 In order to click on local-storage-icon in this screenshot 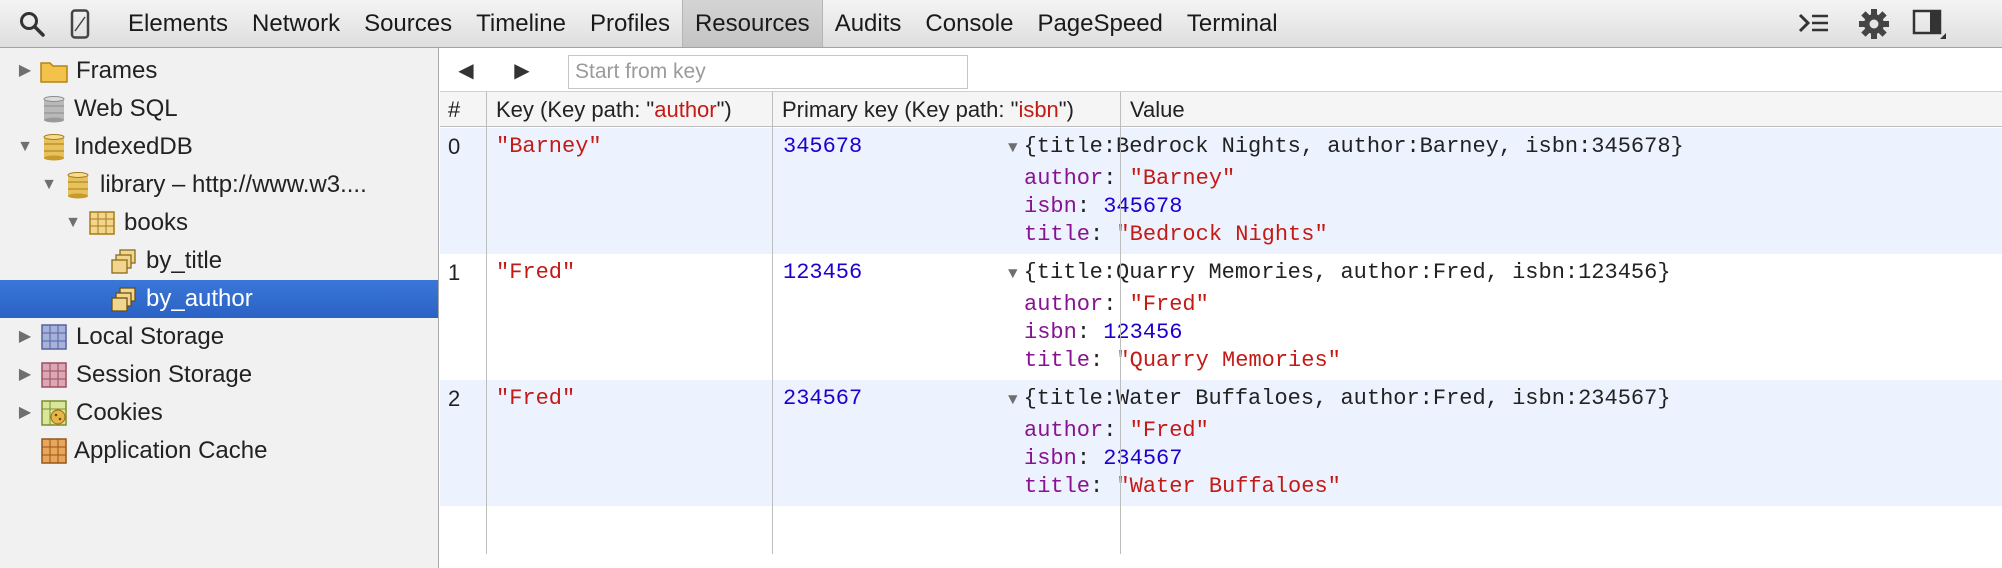, I will do `click(54, 337)`.